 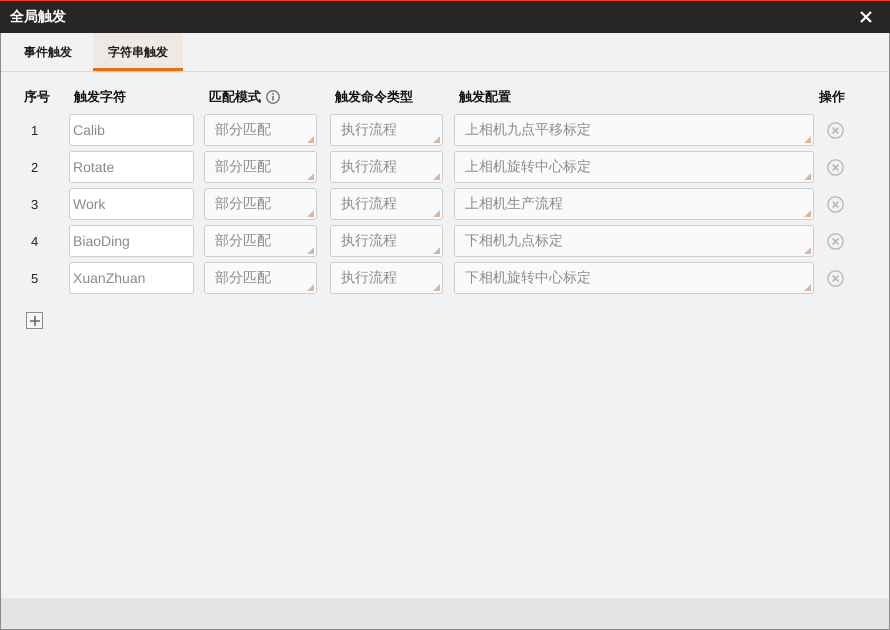 I want to click on tab: 字符串触发, so click(x=138, y=52).